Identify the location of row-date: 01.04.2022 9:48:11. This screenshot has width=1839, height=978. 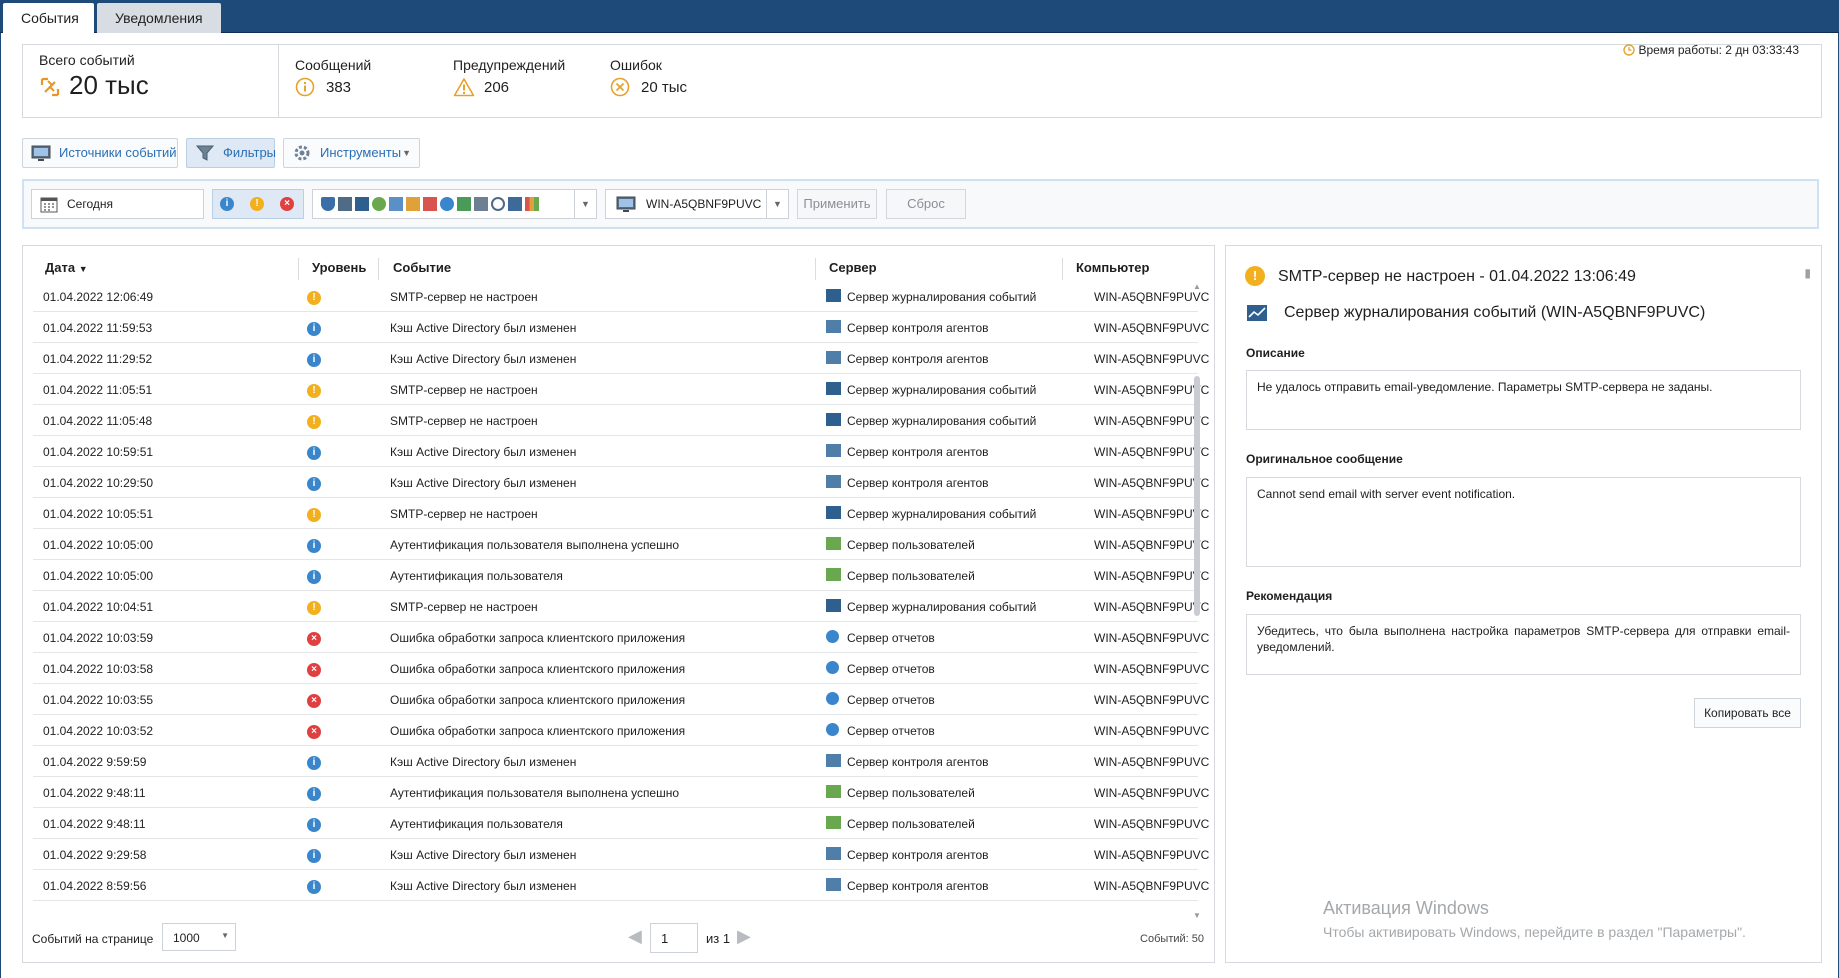
(94, 793).